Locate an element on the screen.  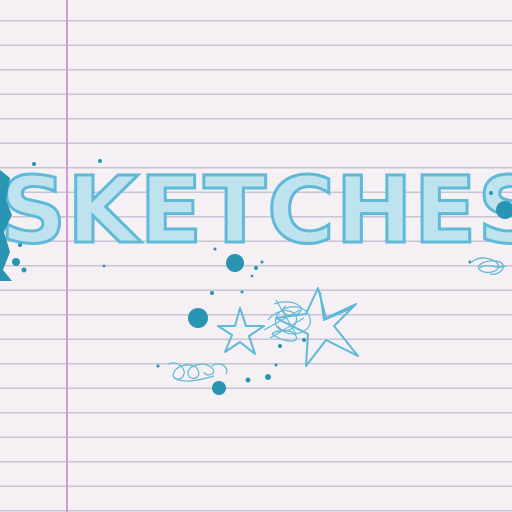
ink-splatter-left is located at coordinates (18, 221).